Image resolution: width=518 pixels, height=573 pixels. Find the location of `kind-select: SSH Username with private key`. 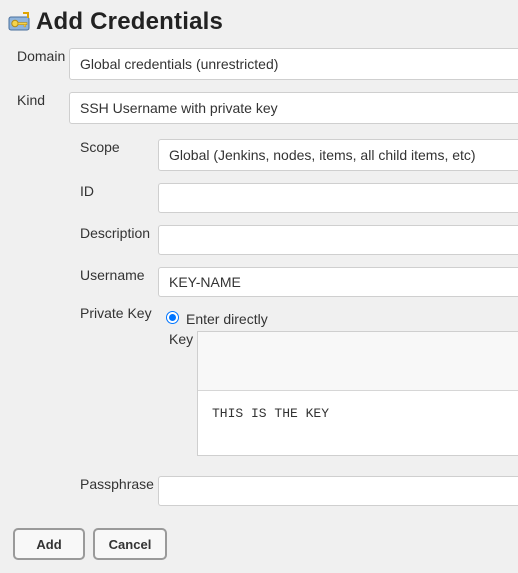

kind-select: SSH Username with private key is located at coordinates (293, 108).